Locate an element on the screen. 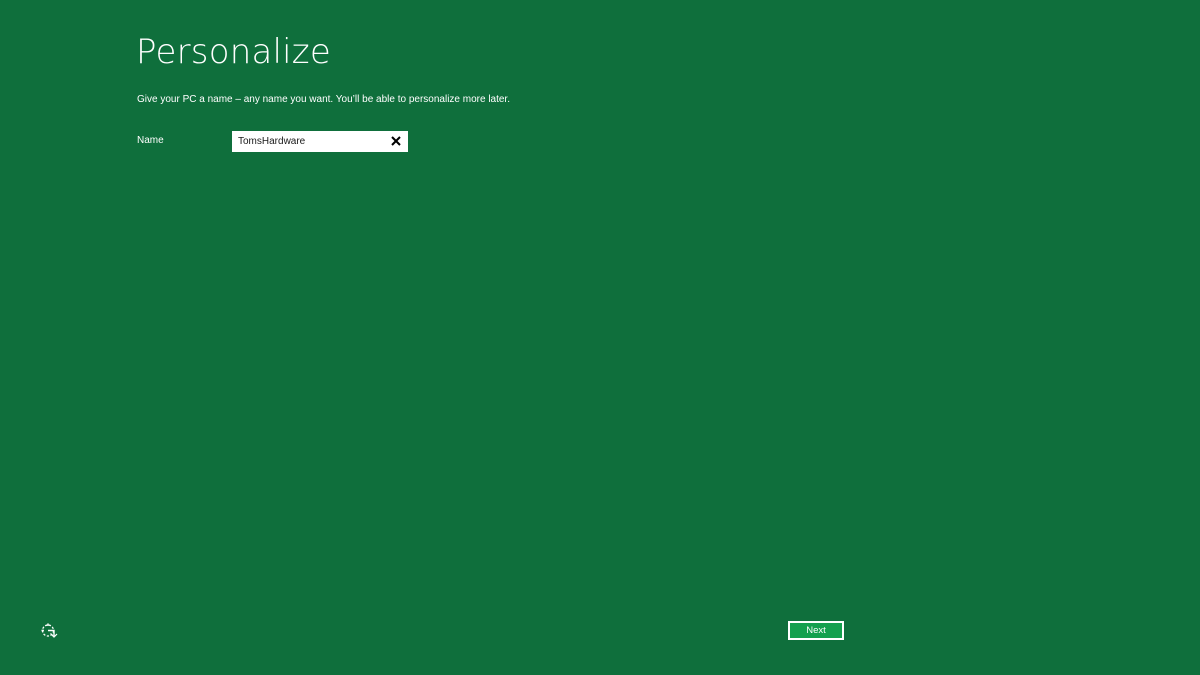 The width and height of the screenshot is (1200, 675). ease-of-access-icon is located at coordinates (49, 630).